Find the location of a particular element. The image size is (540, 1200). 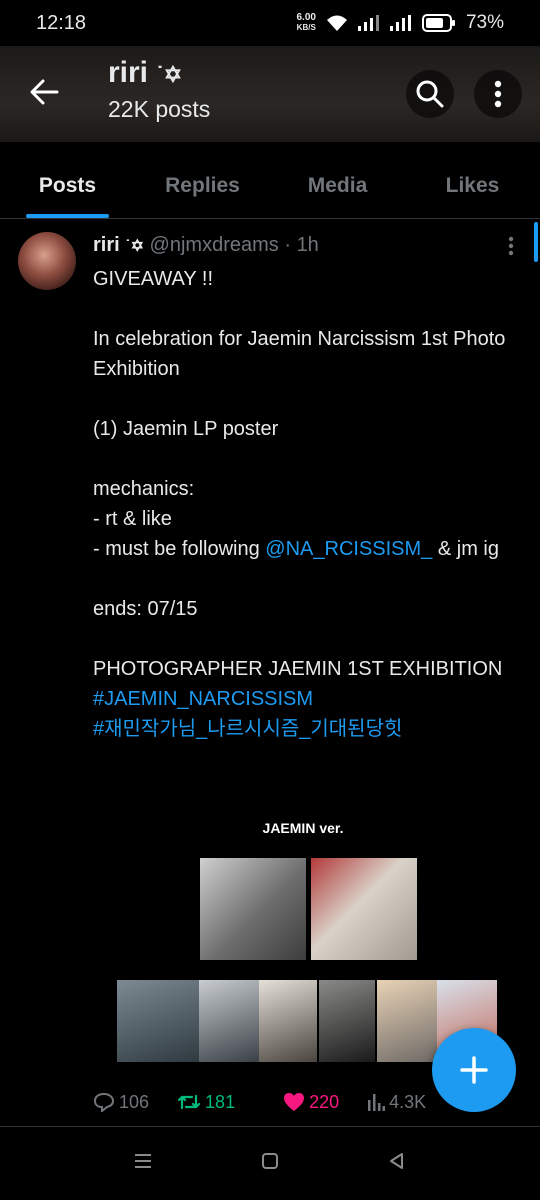

plus-icon is located at coordinates (474, 1070).